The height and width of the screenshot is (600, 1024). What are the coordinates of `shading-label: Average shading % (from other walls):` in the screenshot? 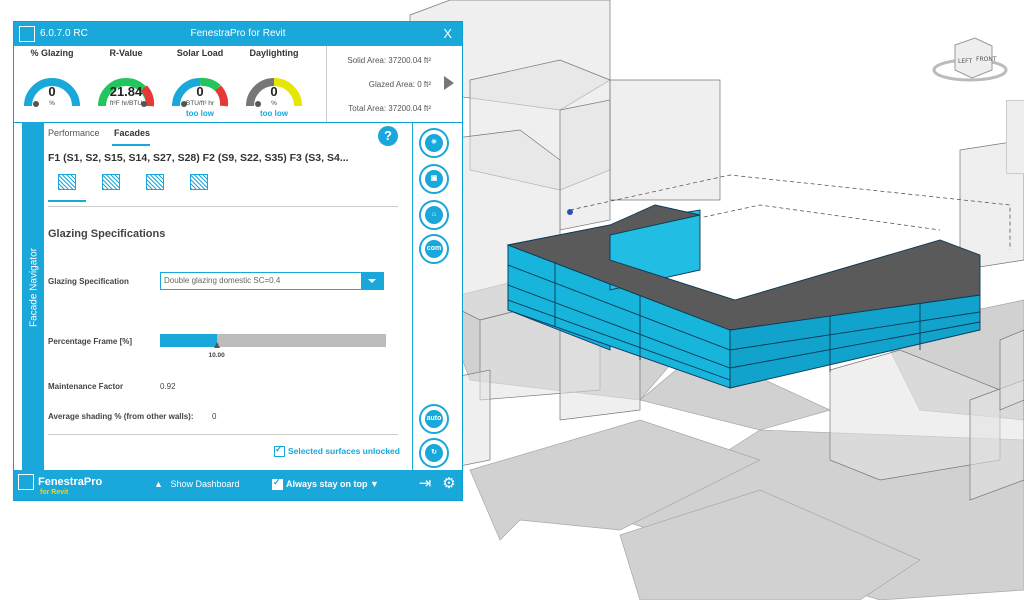 It's located at (121, 416).